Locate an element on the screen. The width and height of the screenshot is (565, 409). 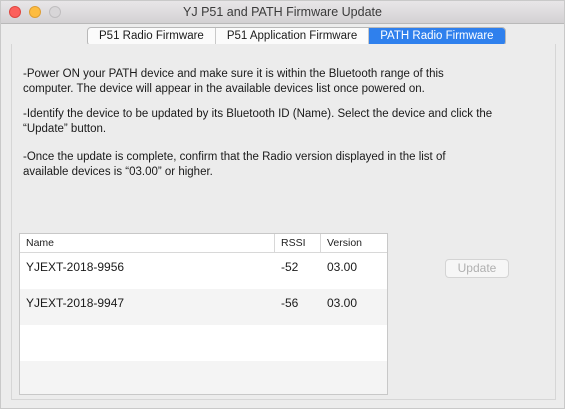
update-button: Update is located at coordinates (477, 268).